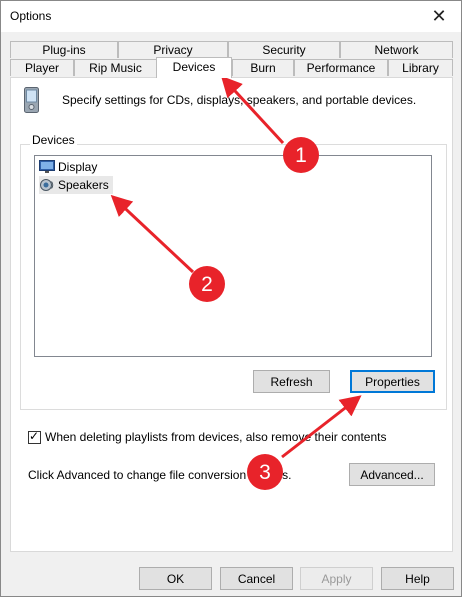  Describe the element at coordinates (263, 67) in the screenshot. I see `tab-burn: Burn` at that location.